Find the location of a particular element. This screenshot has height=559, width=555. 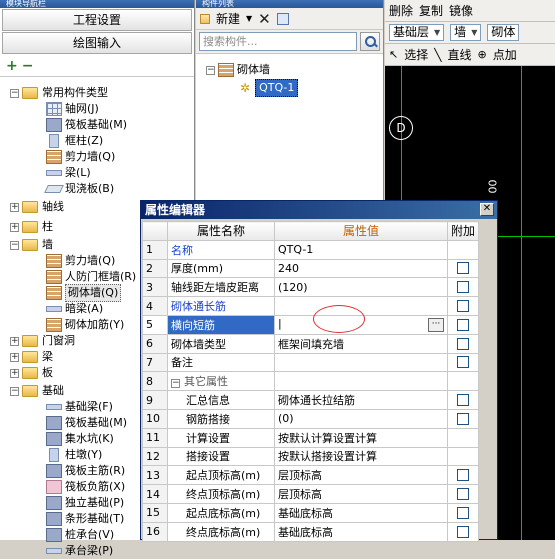

tree-item-3: 框柱(Z) is located at coordinates (74, 141).